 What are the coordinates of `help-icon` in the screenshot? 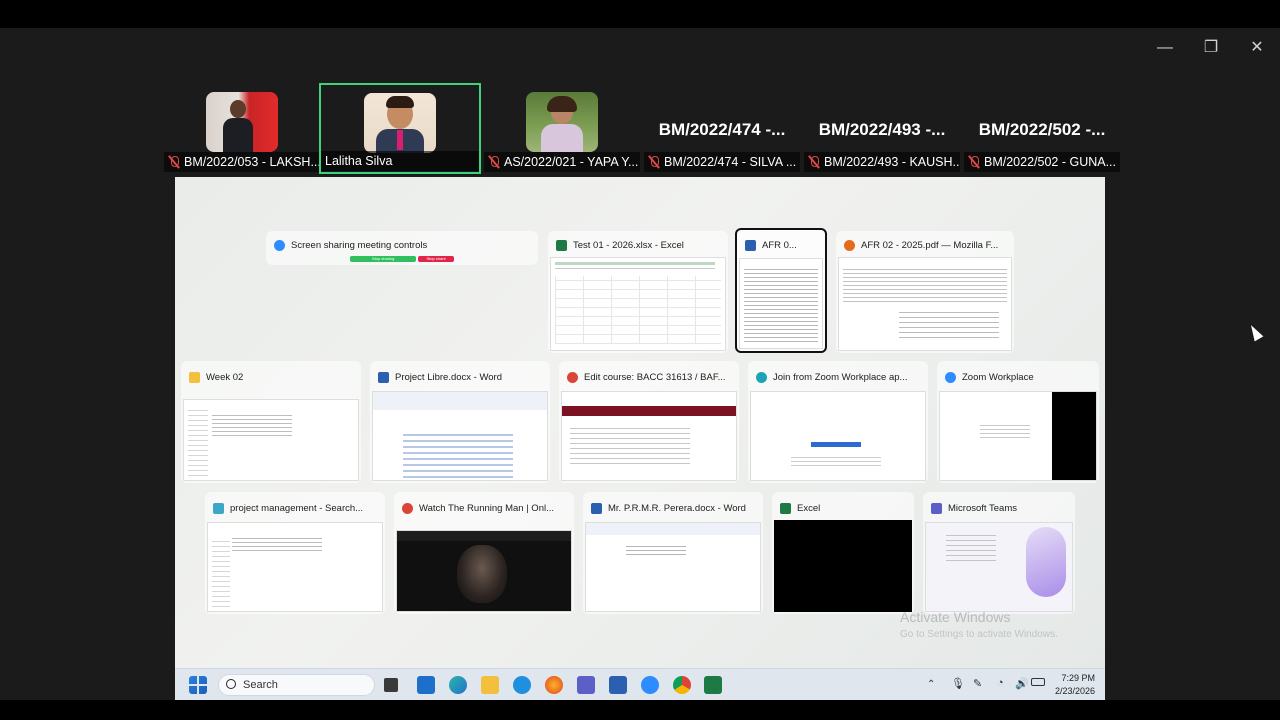 It's located at (522, 685).